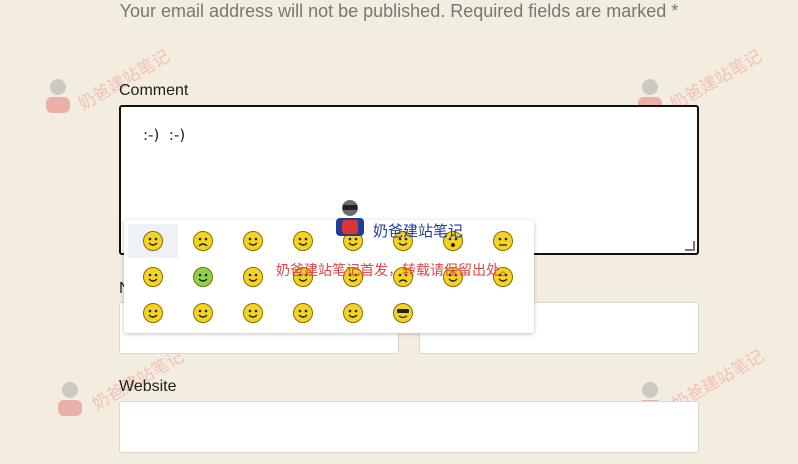 The image size is (798, 464). I want to click on tongue-icon, so click(303, 241).